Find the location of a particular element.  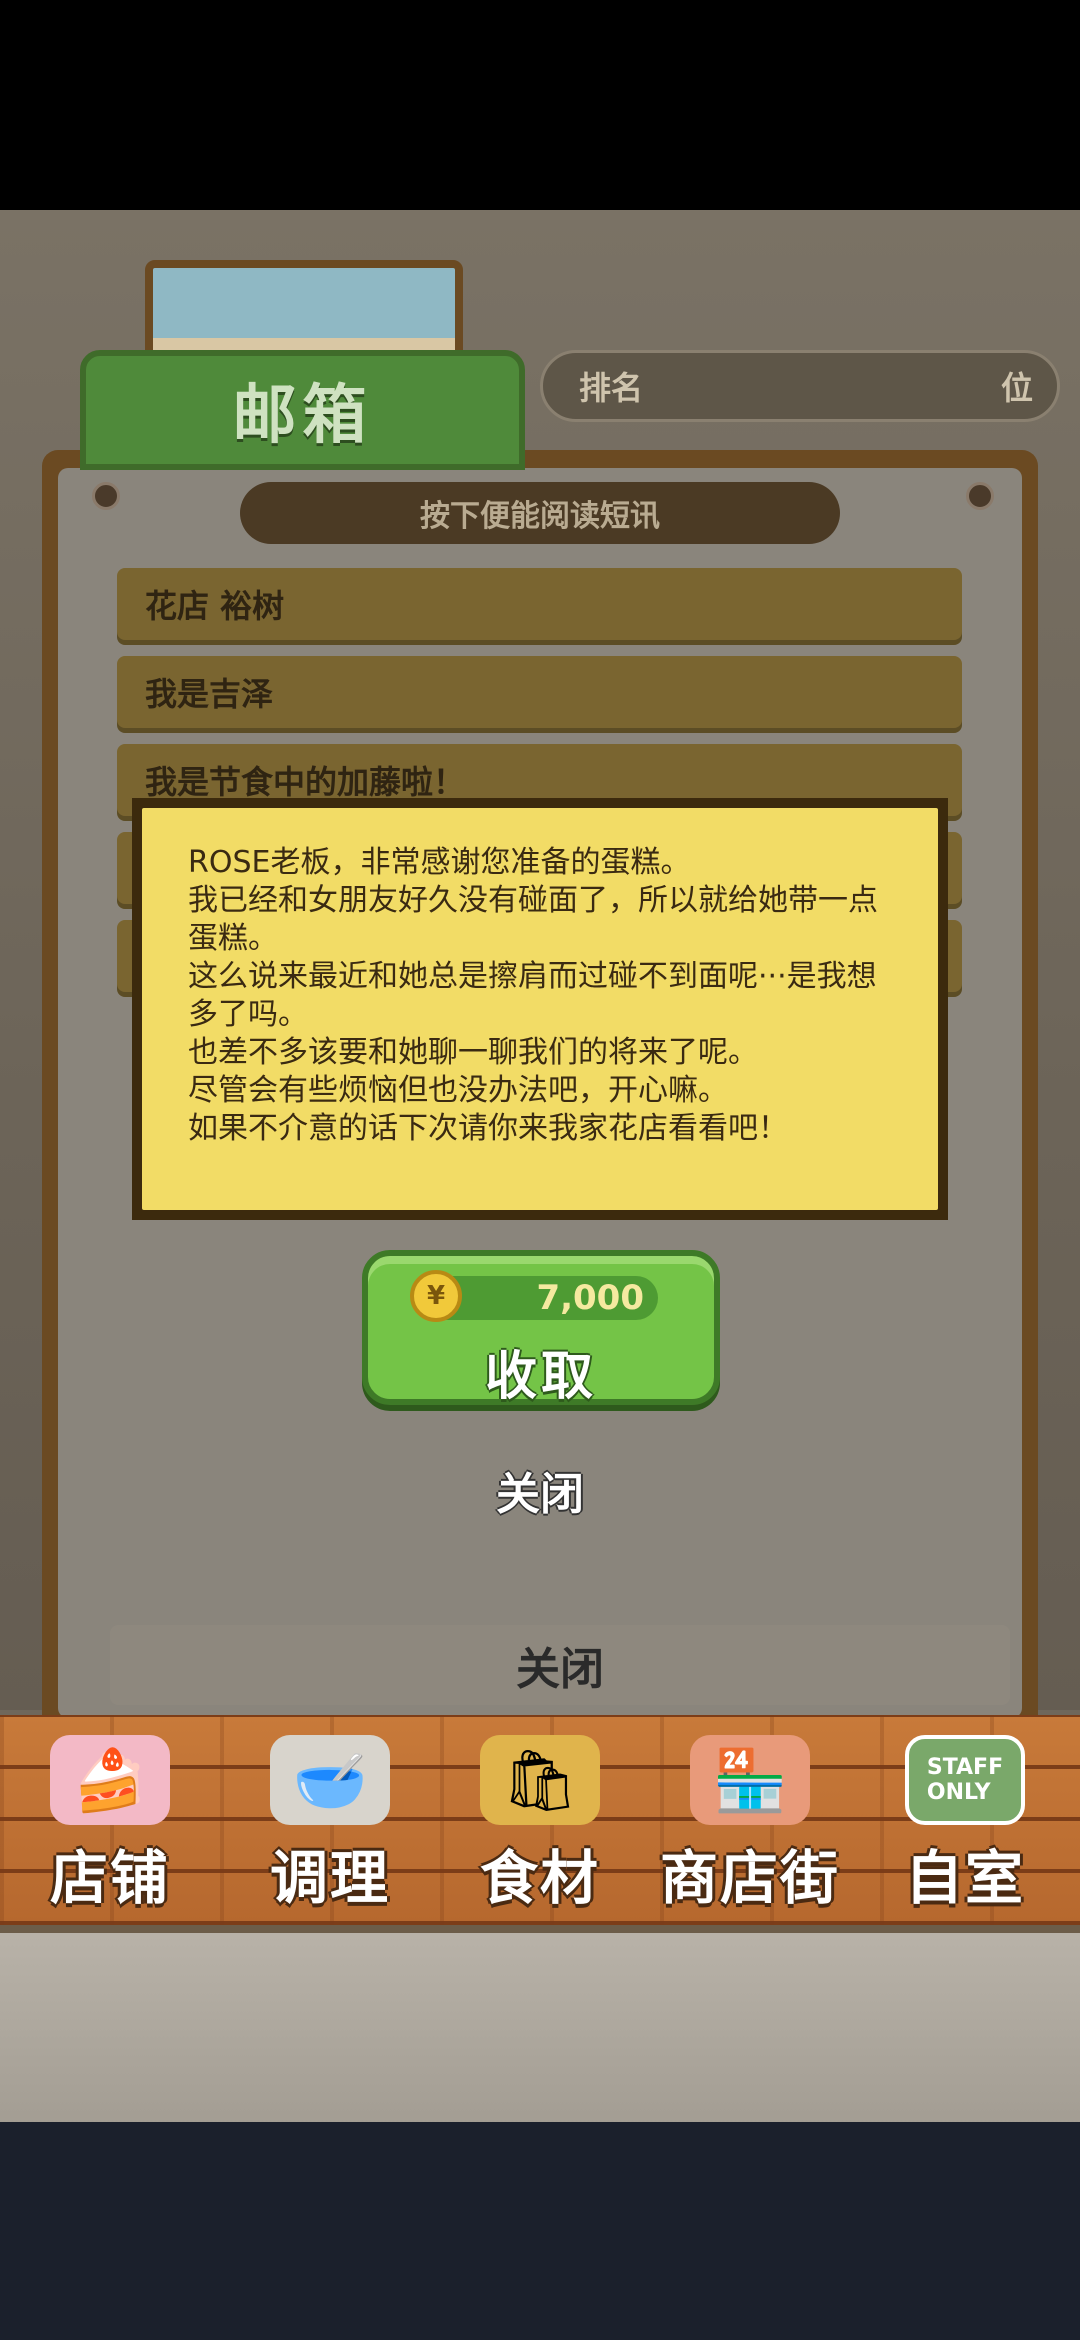

reward-amount-pill: ¥ 7,000 is located at coordinates (534, 1296).